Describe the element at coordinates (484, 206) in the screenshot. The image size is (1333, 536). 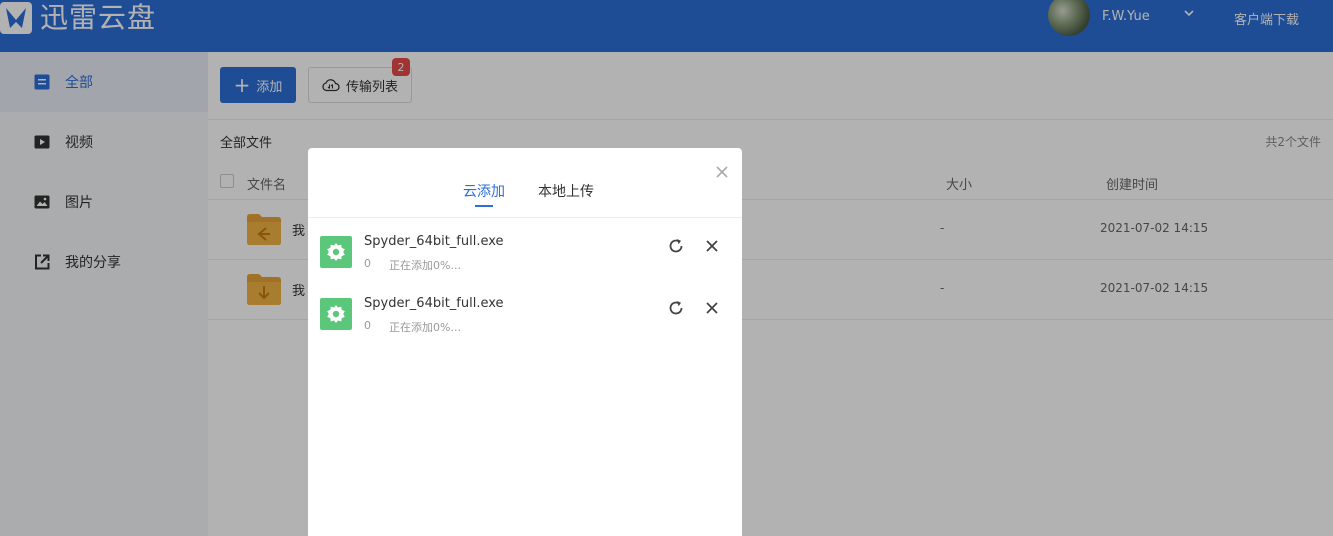
I see `active-tab-indicator` at that location.